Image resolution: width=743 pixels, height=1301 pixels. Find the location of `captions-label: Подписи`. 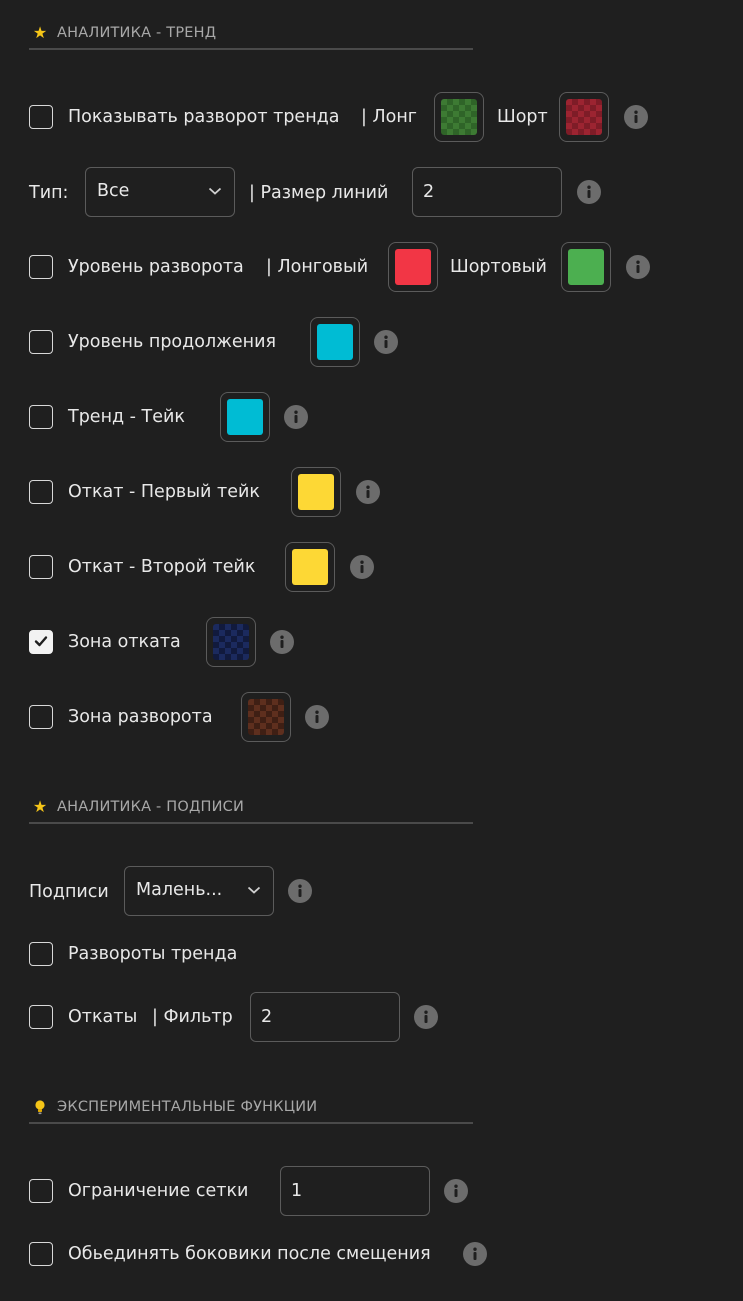

captions-label: Подписи is located at coordinates (69, 892).